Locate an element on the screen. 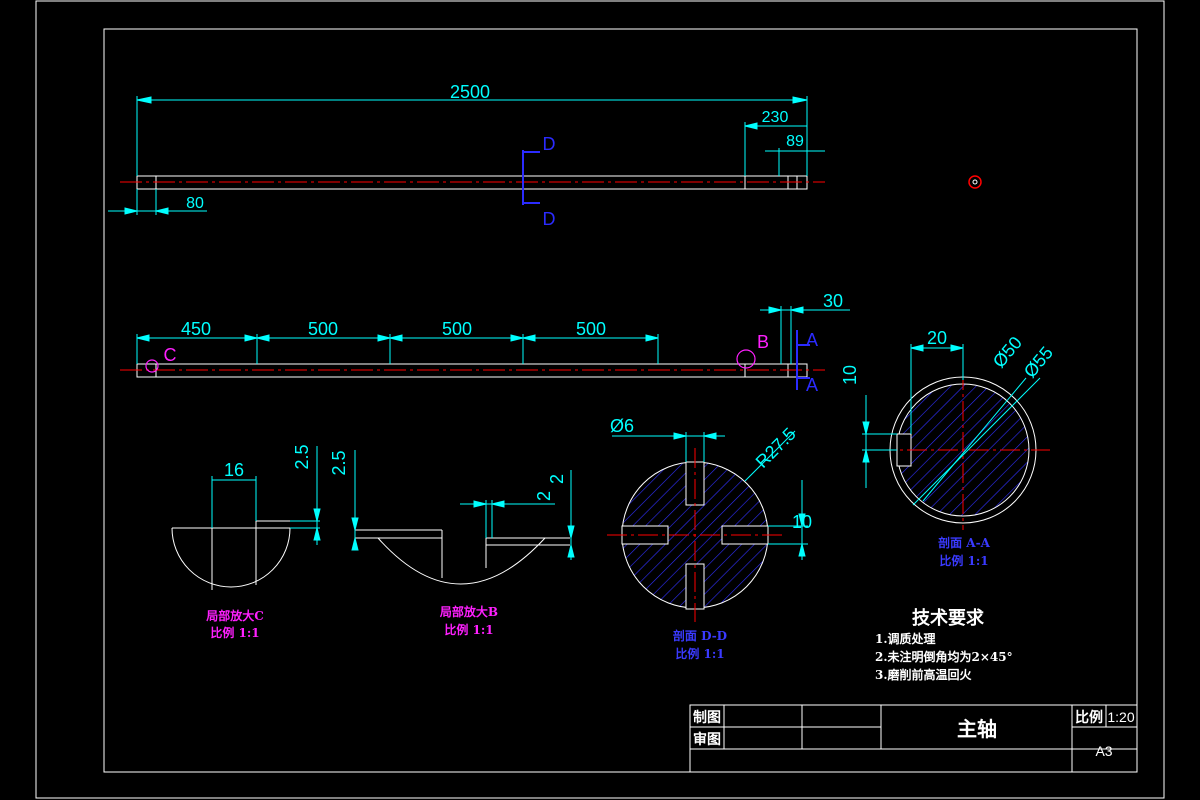 Image resolution: width=1200 pixels, height=800 pixels. detail-c-dim-height: 2.5 is located at coordinates (302, 456).